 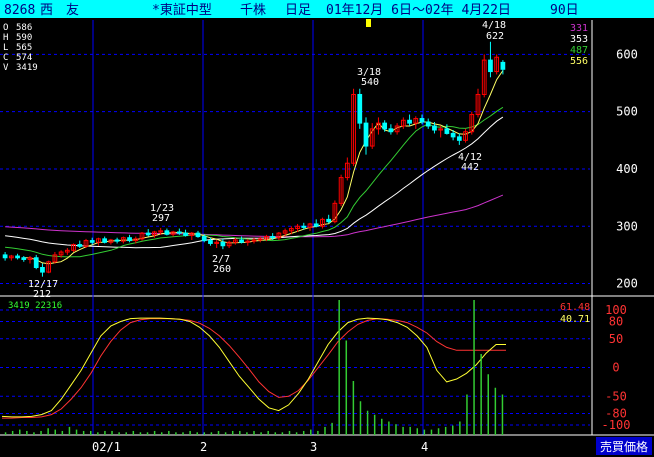 What do you see at coordinates (627, 226) in the screenshot?
I see `price-tick-label: 300` at bounding box center [627, 226].